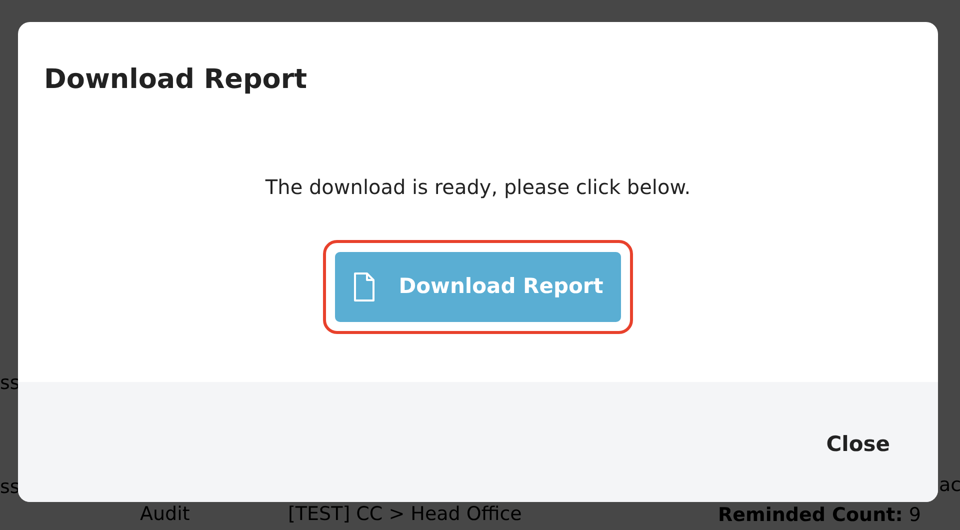 The width and height of the screenshot is (960, 530). What do you see at coordinates (858, 445) in the screenshot?
I see `close-button: Close` at bounding box center [858, 445].